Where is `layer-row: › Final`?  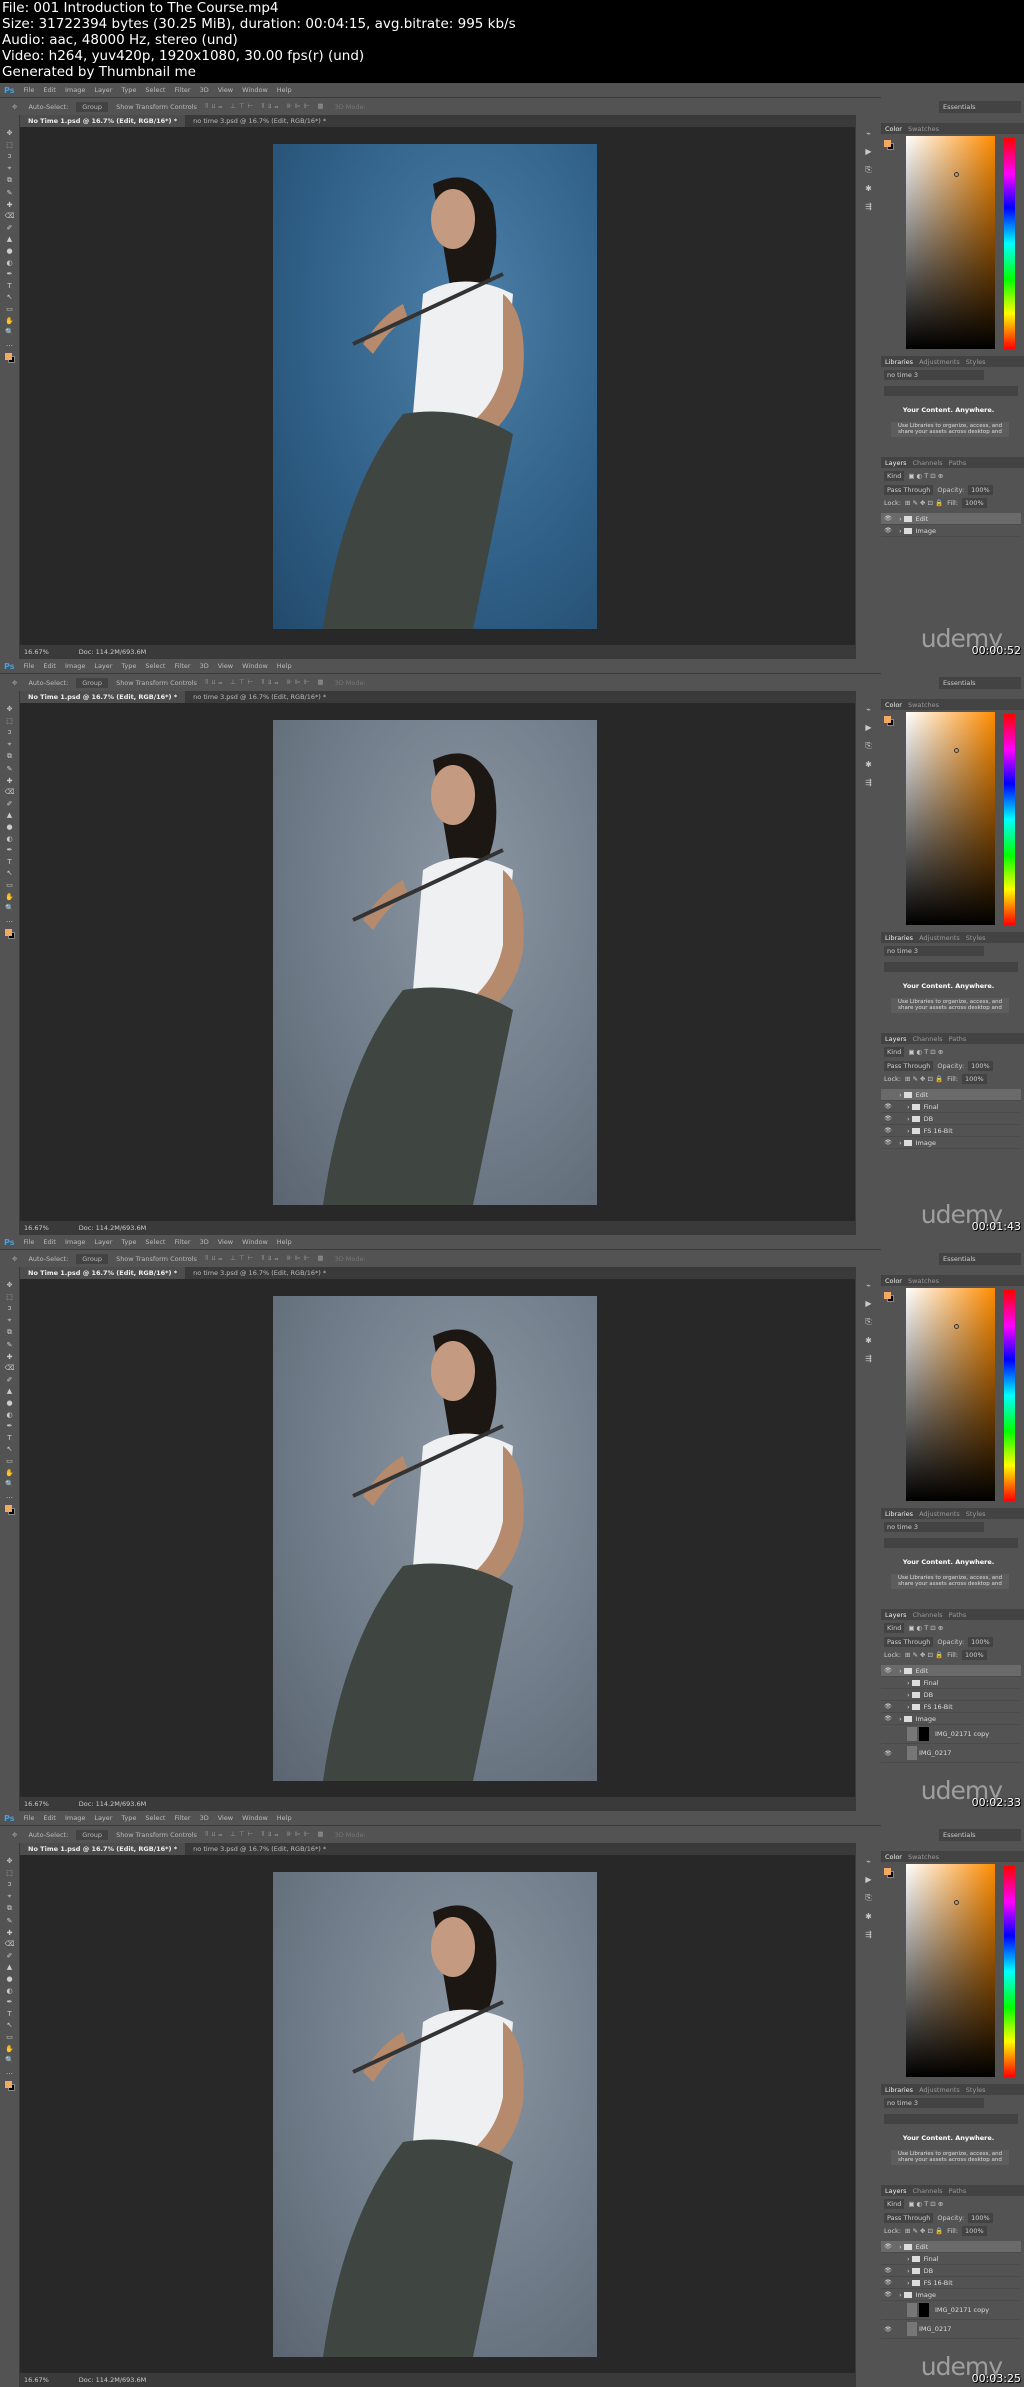
layer-row: › Final is located at coordinates (951, 2259).